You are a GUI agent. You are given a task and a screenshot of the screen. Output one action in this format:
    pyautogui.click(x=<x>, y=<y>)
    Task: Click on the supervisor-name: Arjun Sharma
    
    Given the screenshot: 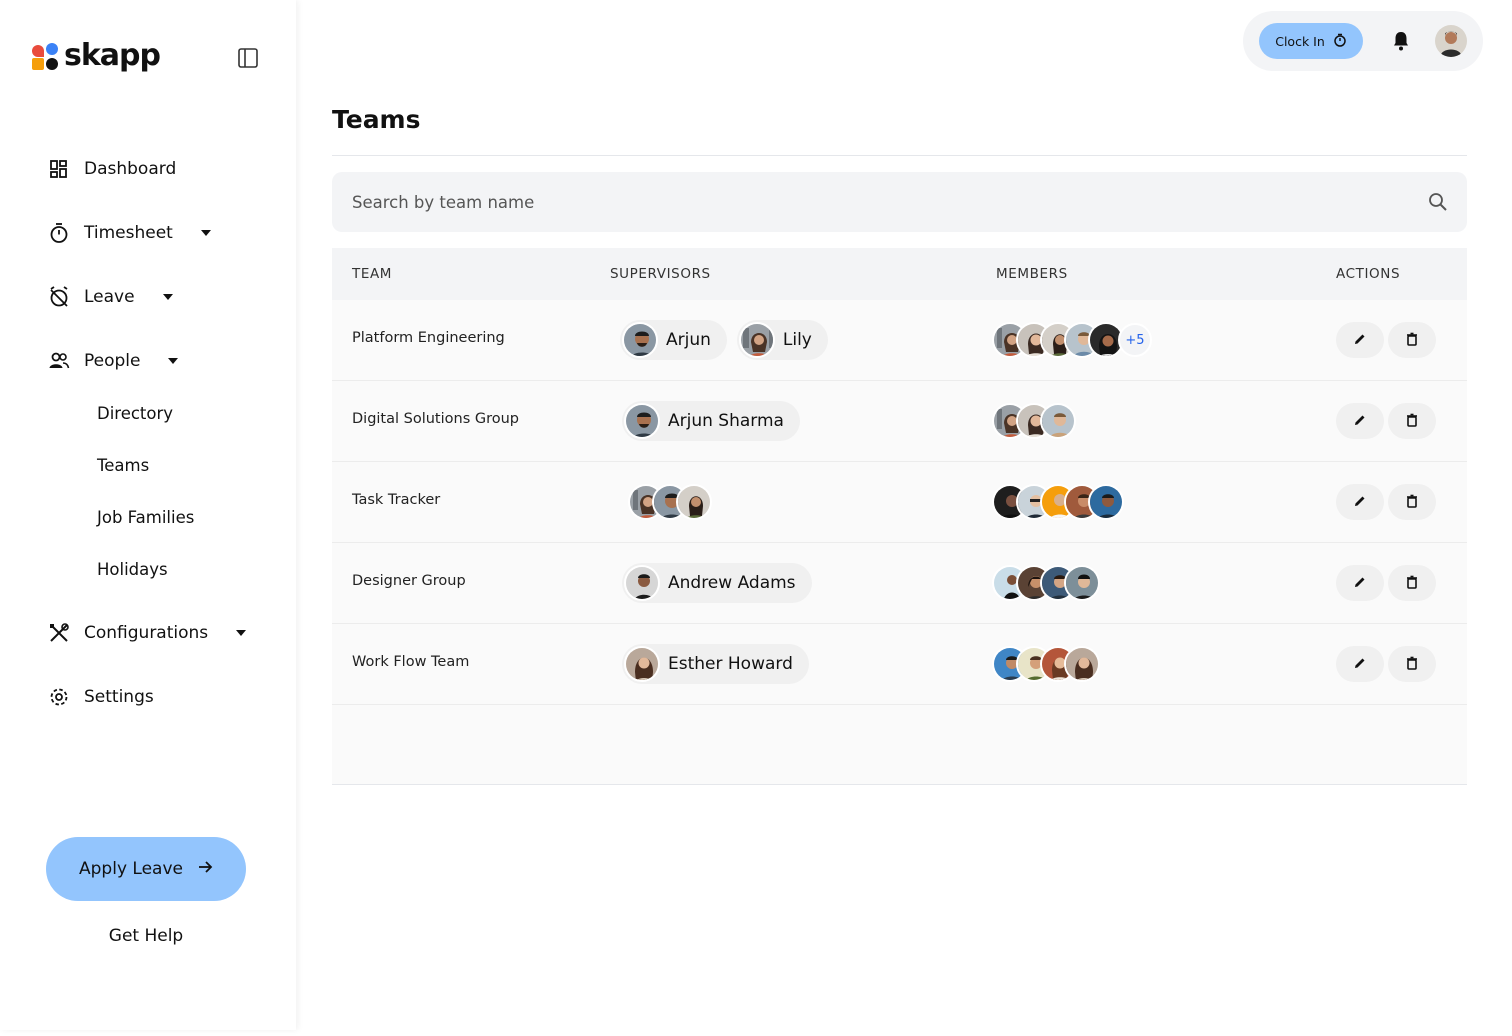 What is the action you would take?
    pyautogui.click(x=726, y=421)
    